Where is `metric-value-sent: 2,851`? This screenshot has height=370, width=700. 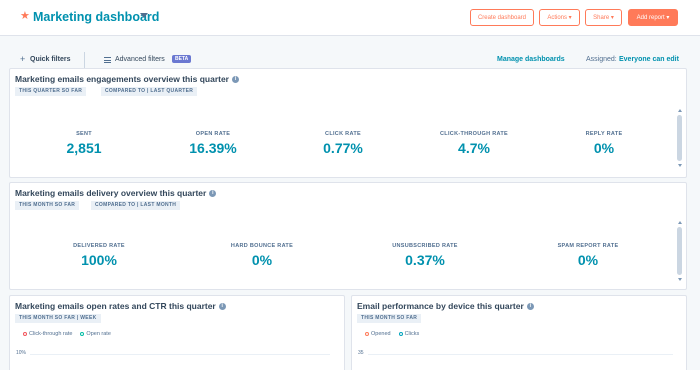
metric-value-sent: 2,851 is located at coordinates (84, 148).